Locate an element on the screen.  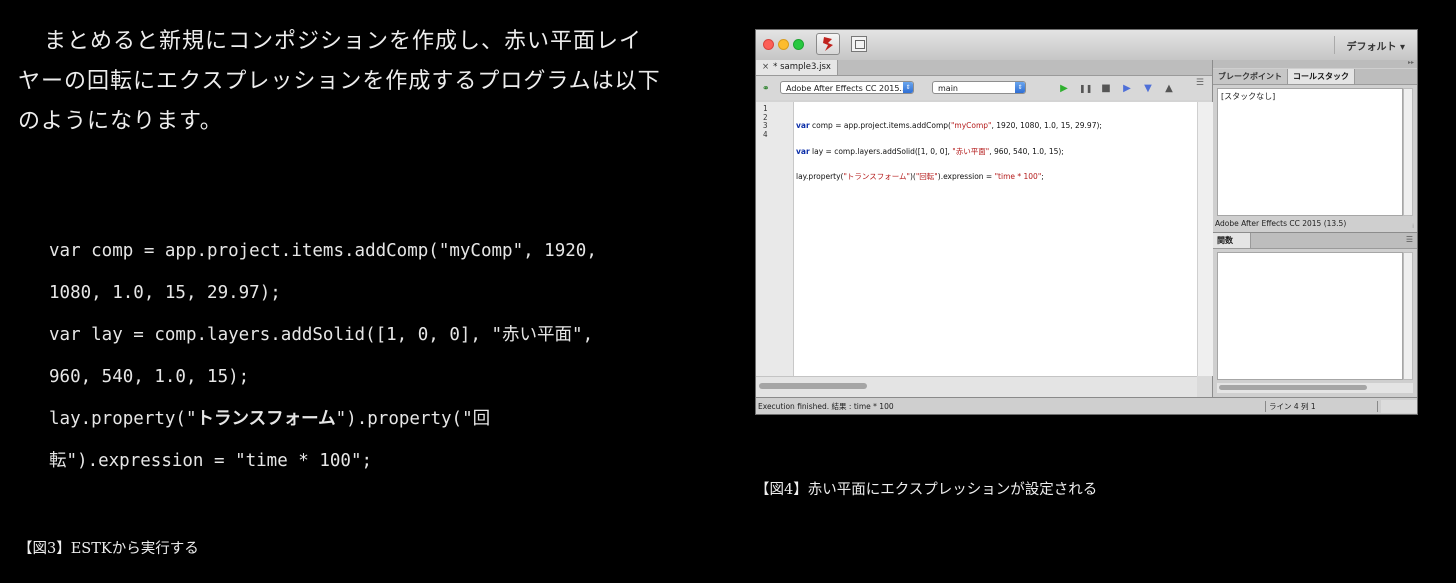
code-line-4: 960, 540, 1.0, 15); is located at coordinates (149, 377).